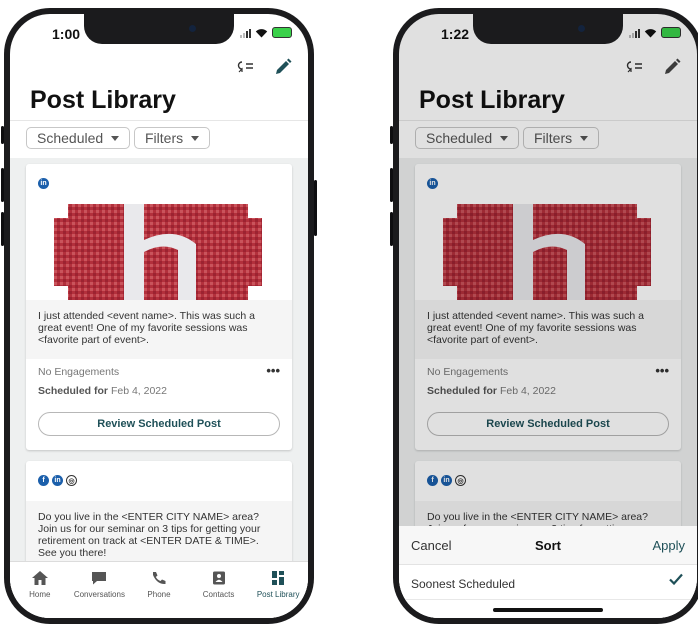 Image resolution: width=698 pixels, height=628 pixels. What do you see at coordinates (158, 252) in the screenshot?
I see `post-image-mosaic` at bounding box center [158, 252].